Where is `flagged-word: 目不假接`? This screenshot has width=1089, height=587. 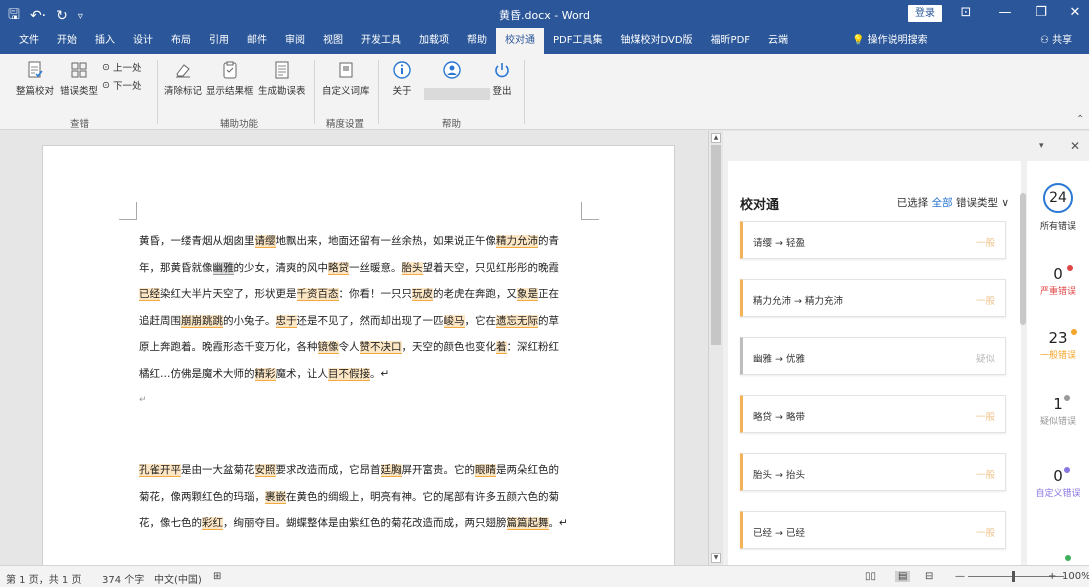
flagged-word: 目不假接 is located at coordinates (349, 374).